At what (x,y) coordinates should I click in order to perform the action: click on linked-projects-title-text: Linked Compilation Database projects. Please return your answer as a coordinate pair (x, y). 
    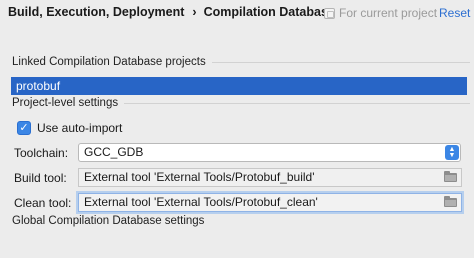
    Looking at the image, I should click on (109, 62).